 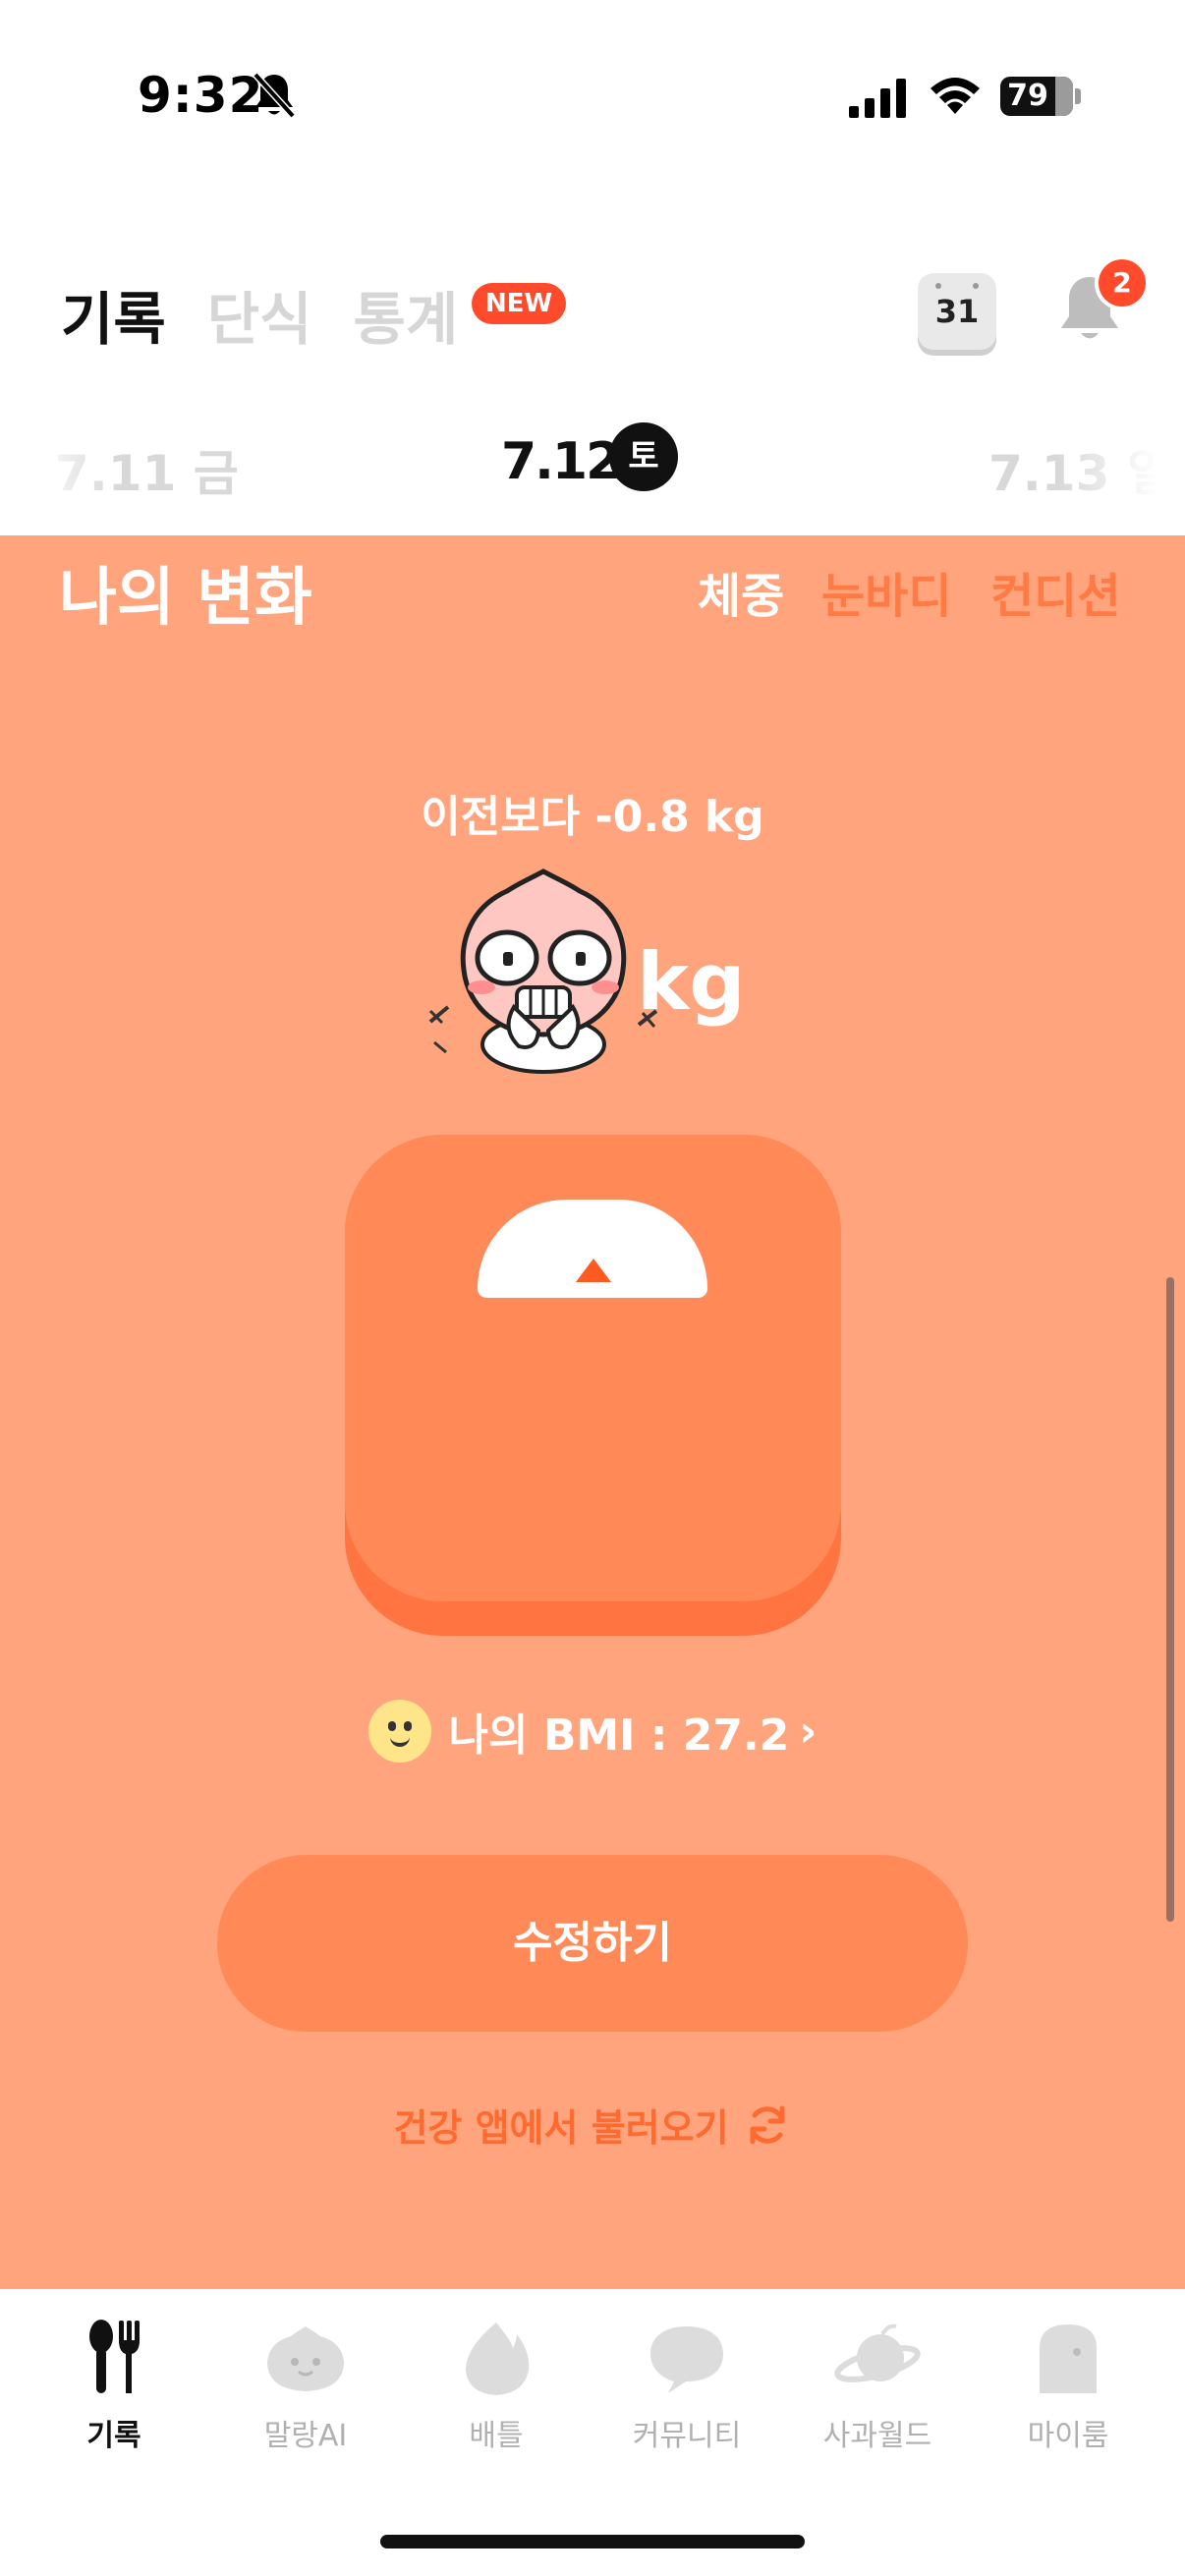 What do you see at coordinates (306, 2358) in the screenshot?
I see `blob-character-icon` at bounding box center [306, 2358].